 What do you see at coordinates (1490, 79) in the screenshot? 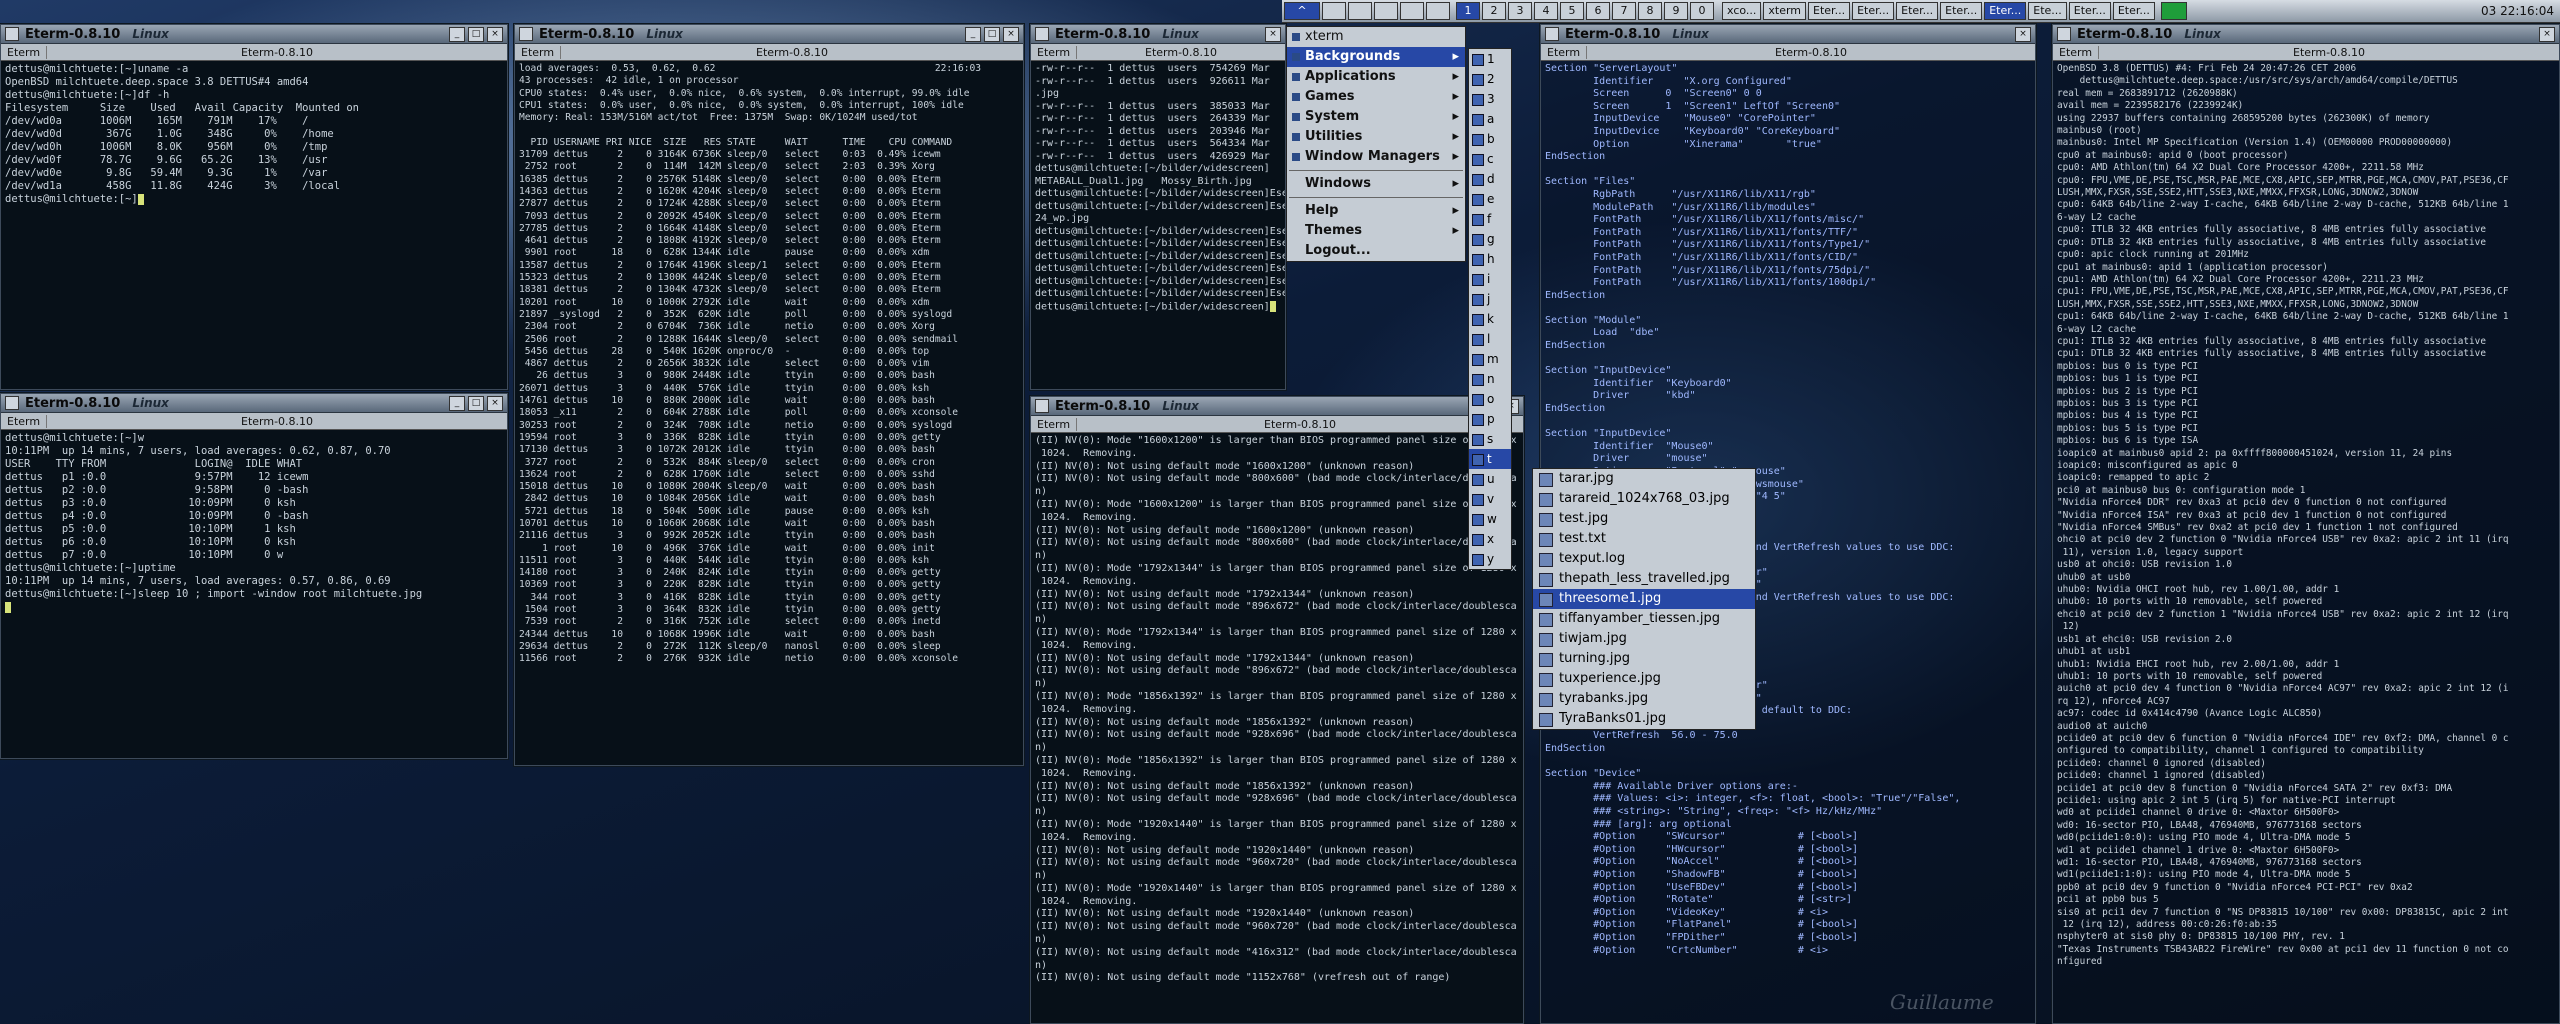
I see `submenu-item: 2` at bounding box center [1490, 79].